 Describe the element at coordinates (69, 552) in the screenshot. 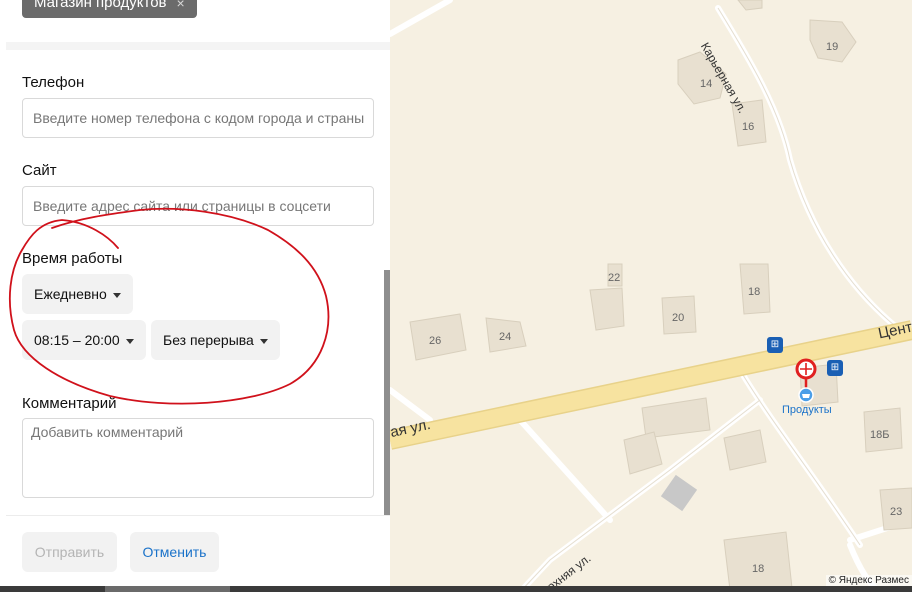

I see `submit-button: Отправить` at that location.